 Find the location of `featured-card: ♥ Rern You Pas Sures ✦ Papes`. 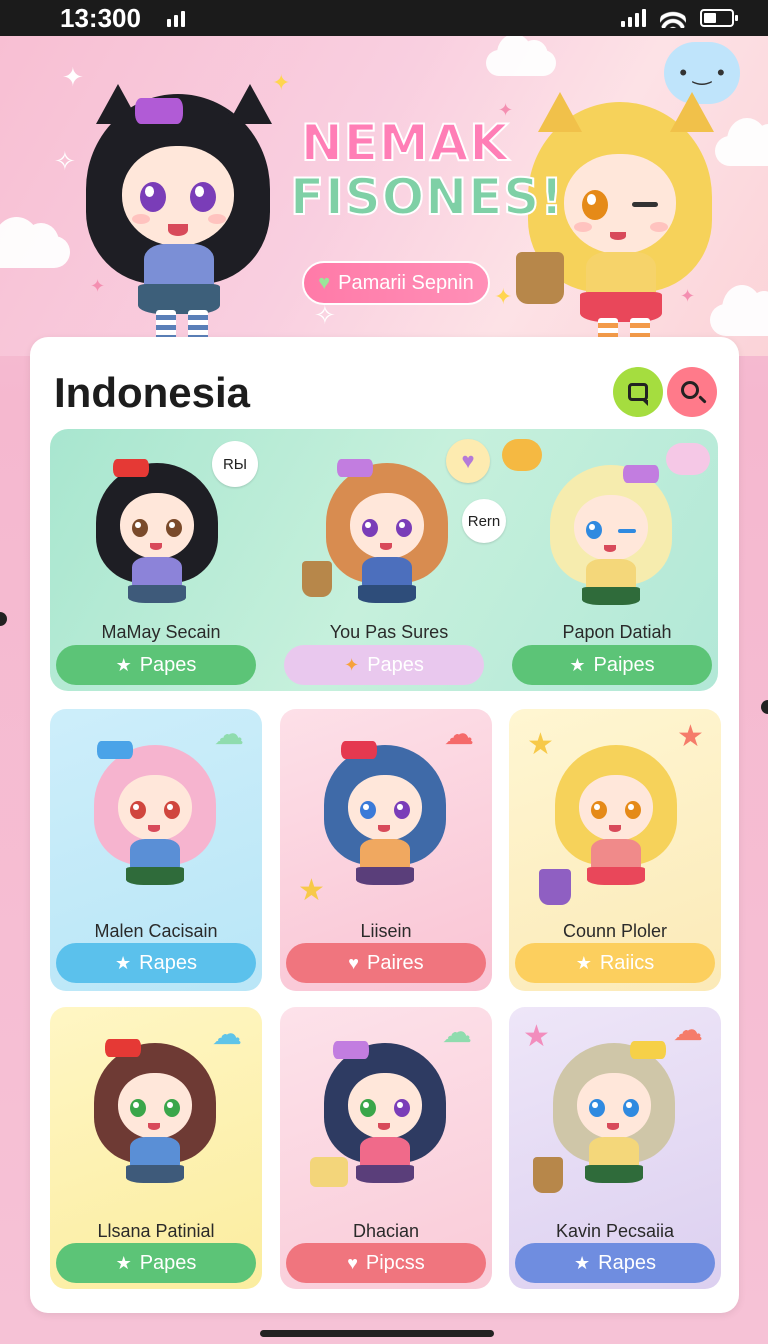

featured-card: ♥ Rern You Pas Sures ✦ Papes is located at coordinates (392, 560).